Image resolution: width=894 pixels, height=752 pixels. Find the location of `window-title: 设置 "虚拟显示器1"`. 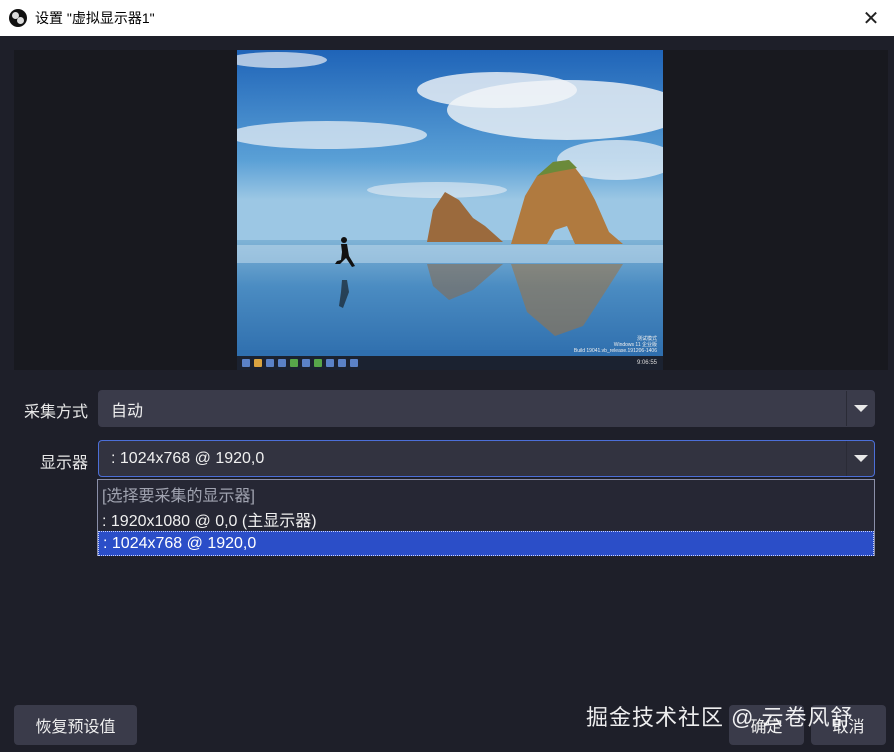

window-title: 设置 "虚拟显示器1" is located at coordinates (95, 18).